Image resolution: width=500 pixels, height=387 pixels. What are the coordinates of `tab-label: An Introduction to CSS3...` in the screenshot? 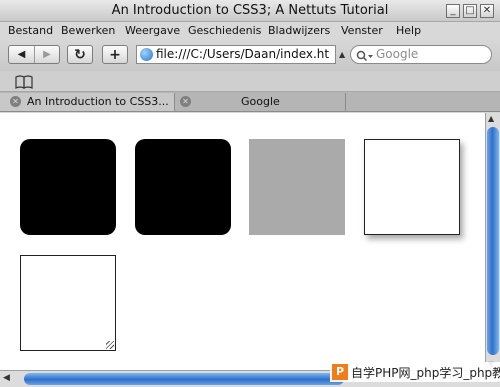 It's located at (98, 101).